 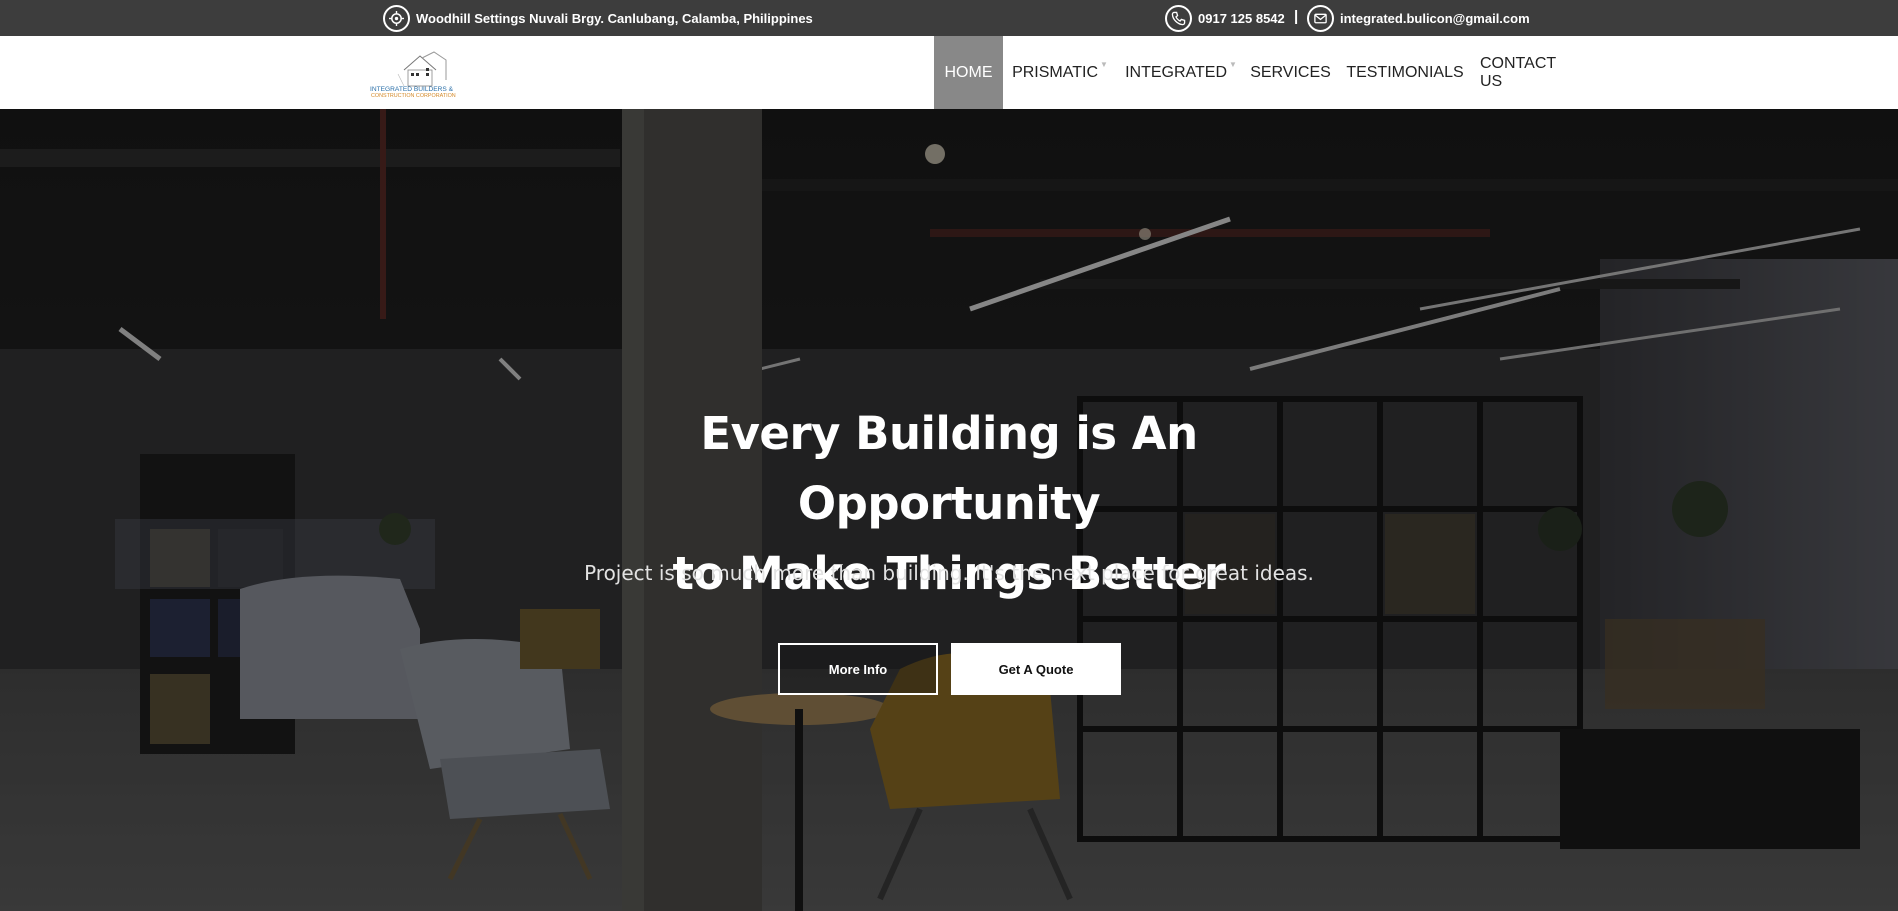 I want to click on nav-home: HOME, so click(x=968, y=72).